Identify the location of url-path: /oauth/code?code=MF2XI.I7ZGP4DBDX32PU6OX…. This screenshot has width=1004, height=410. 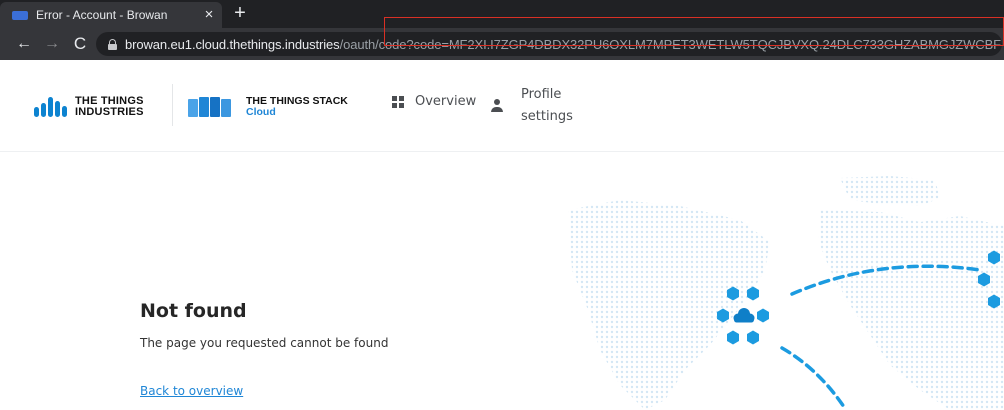
(670, 44).